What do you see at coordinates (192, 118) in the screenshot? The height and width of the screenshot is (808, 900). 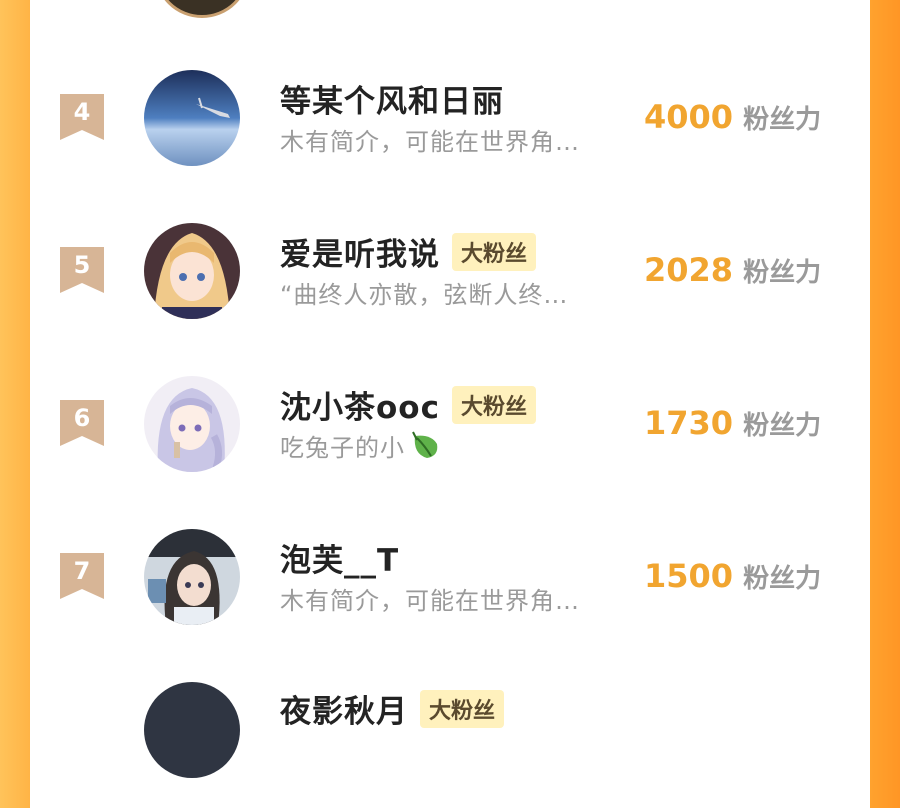 I see `airplane-sky-avatar` at bounding box center [192, 118].